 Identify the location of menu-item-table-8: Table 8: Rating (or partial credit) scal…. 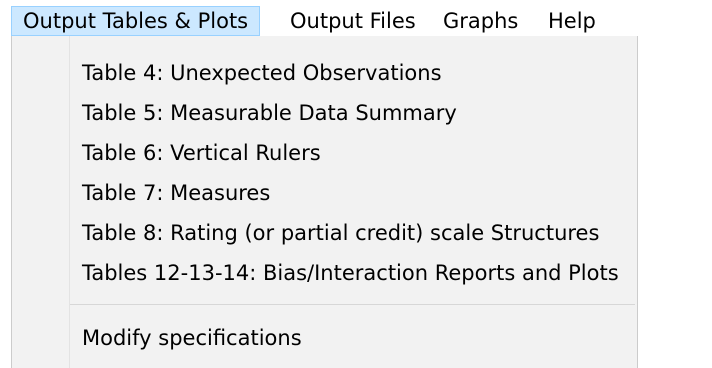
(340, 233).